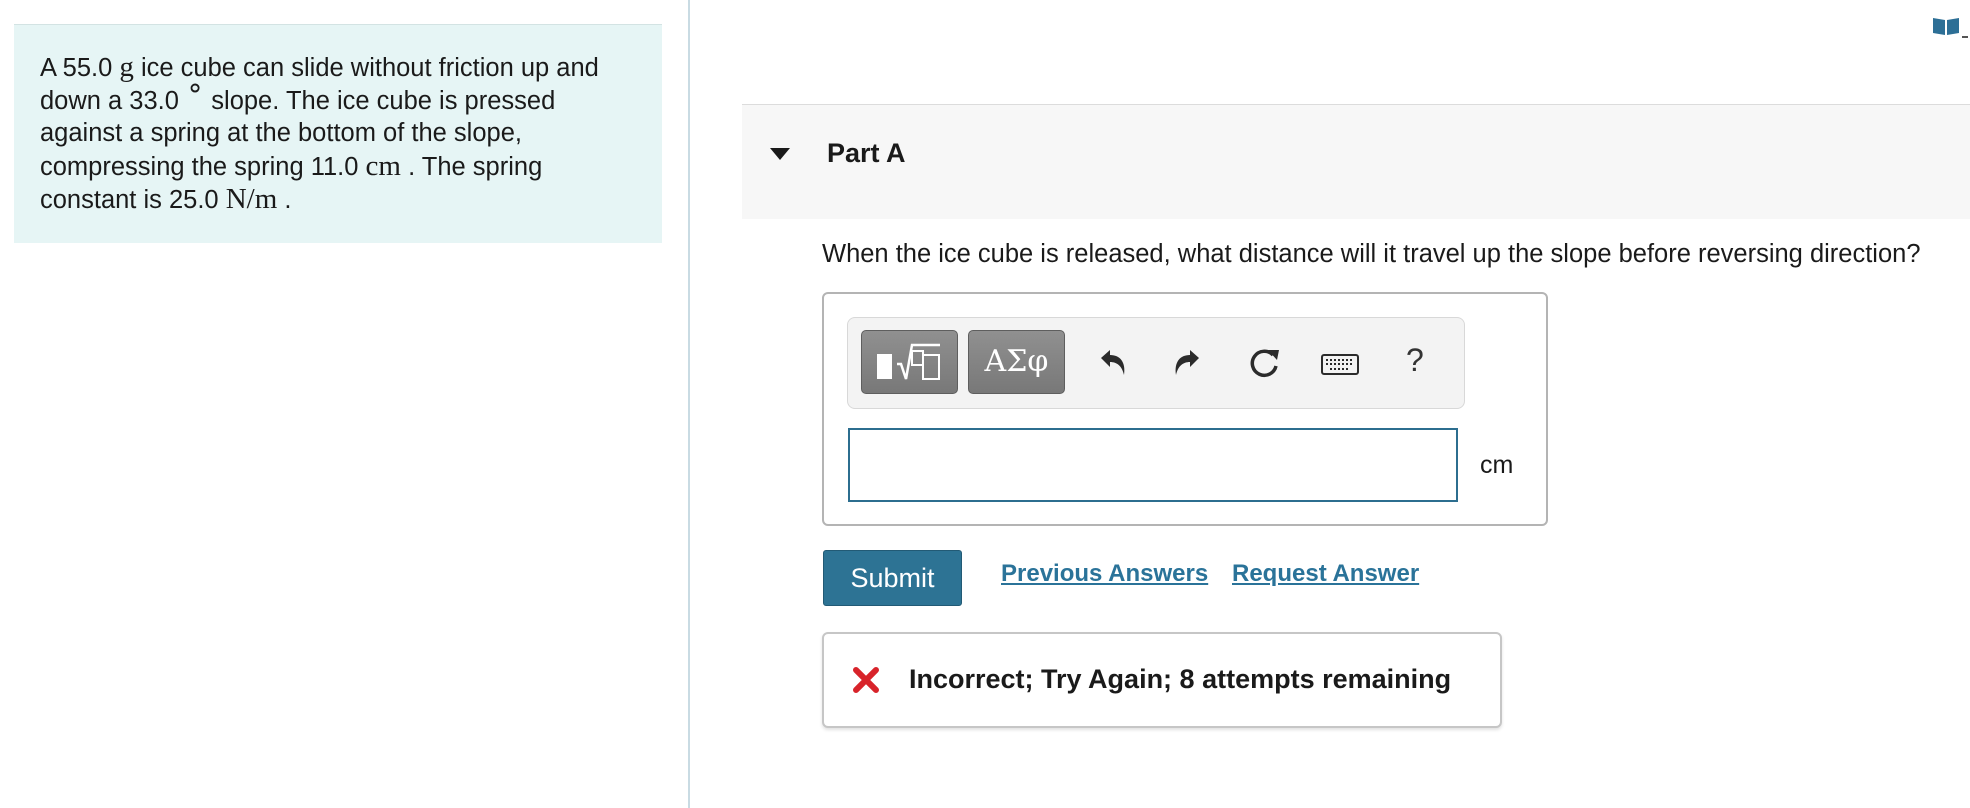 The height and width of the screenshot is (808, 1970). Describe the element at coordinates (383, 165) in the screenshot. I see `unit-centimeters: cm` at that location.